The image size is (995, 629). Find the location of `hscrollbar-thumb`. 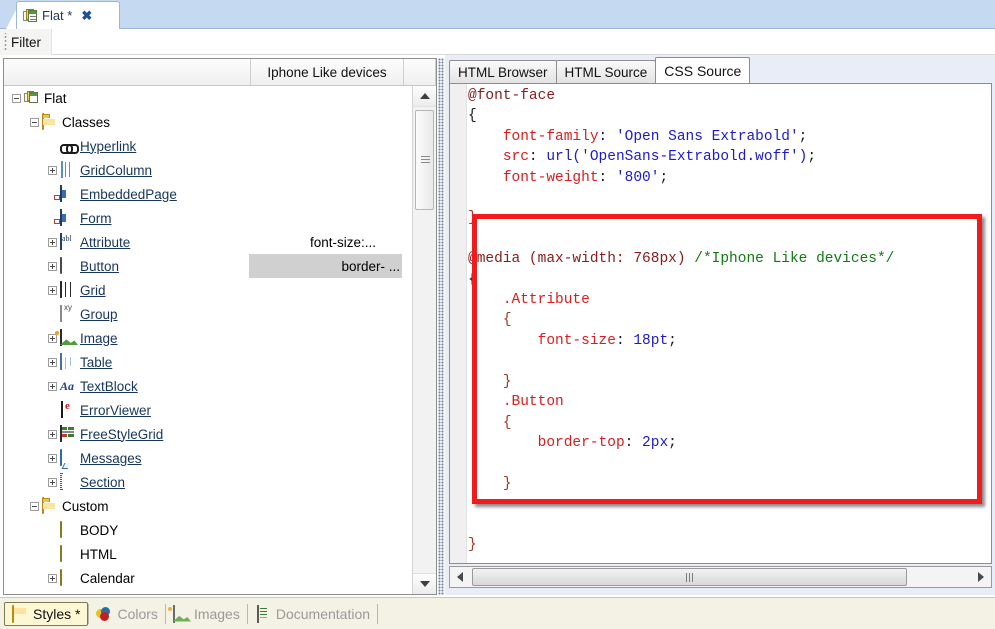

hscrollbar-thumb is located at coordinates (689, 577).